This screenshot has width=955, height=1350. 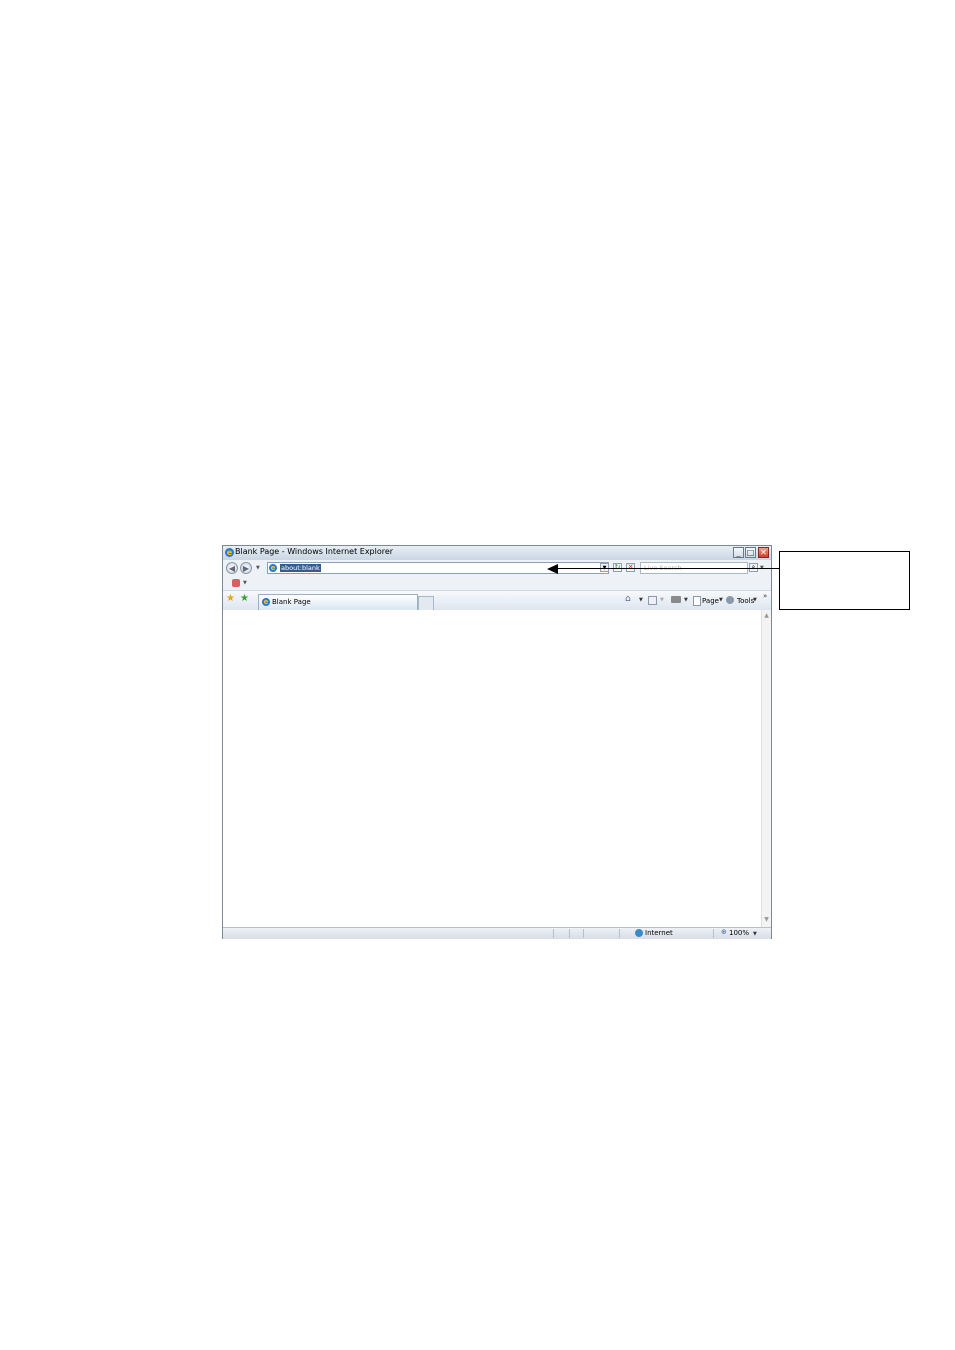 I want to click on search-icon: ⌕, so click(x=753, y=567).